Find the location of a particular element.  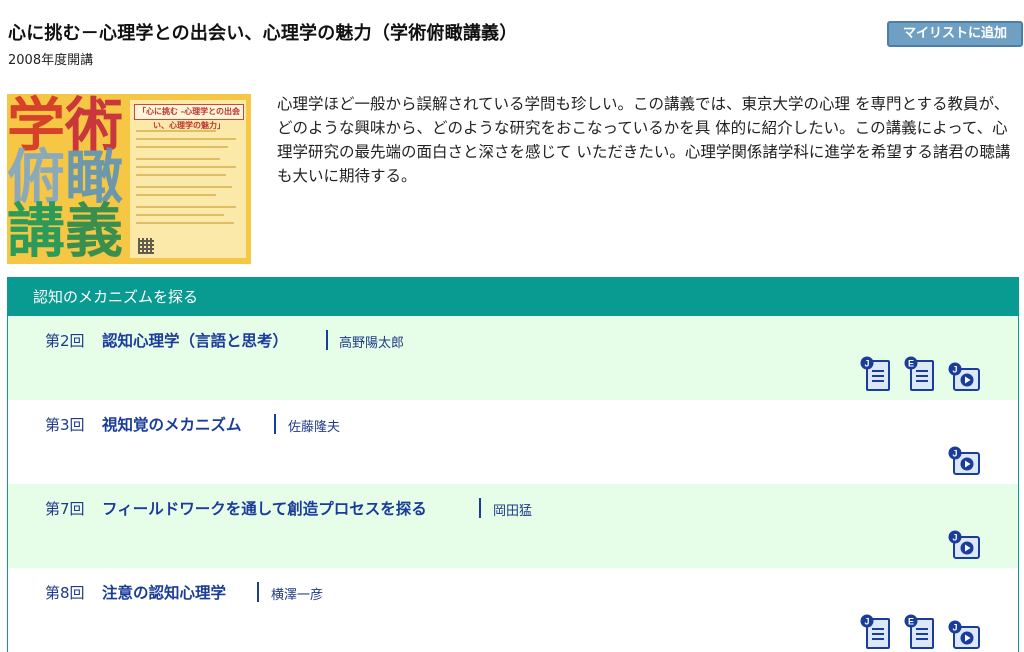

lecture-title-link: フィールドワークを通して創造プロセスを探る is located at coordinates (264, 508).